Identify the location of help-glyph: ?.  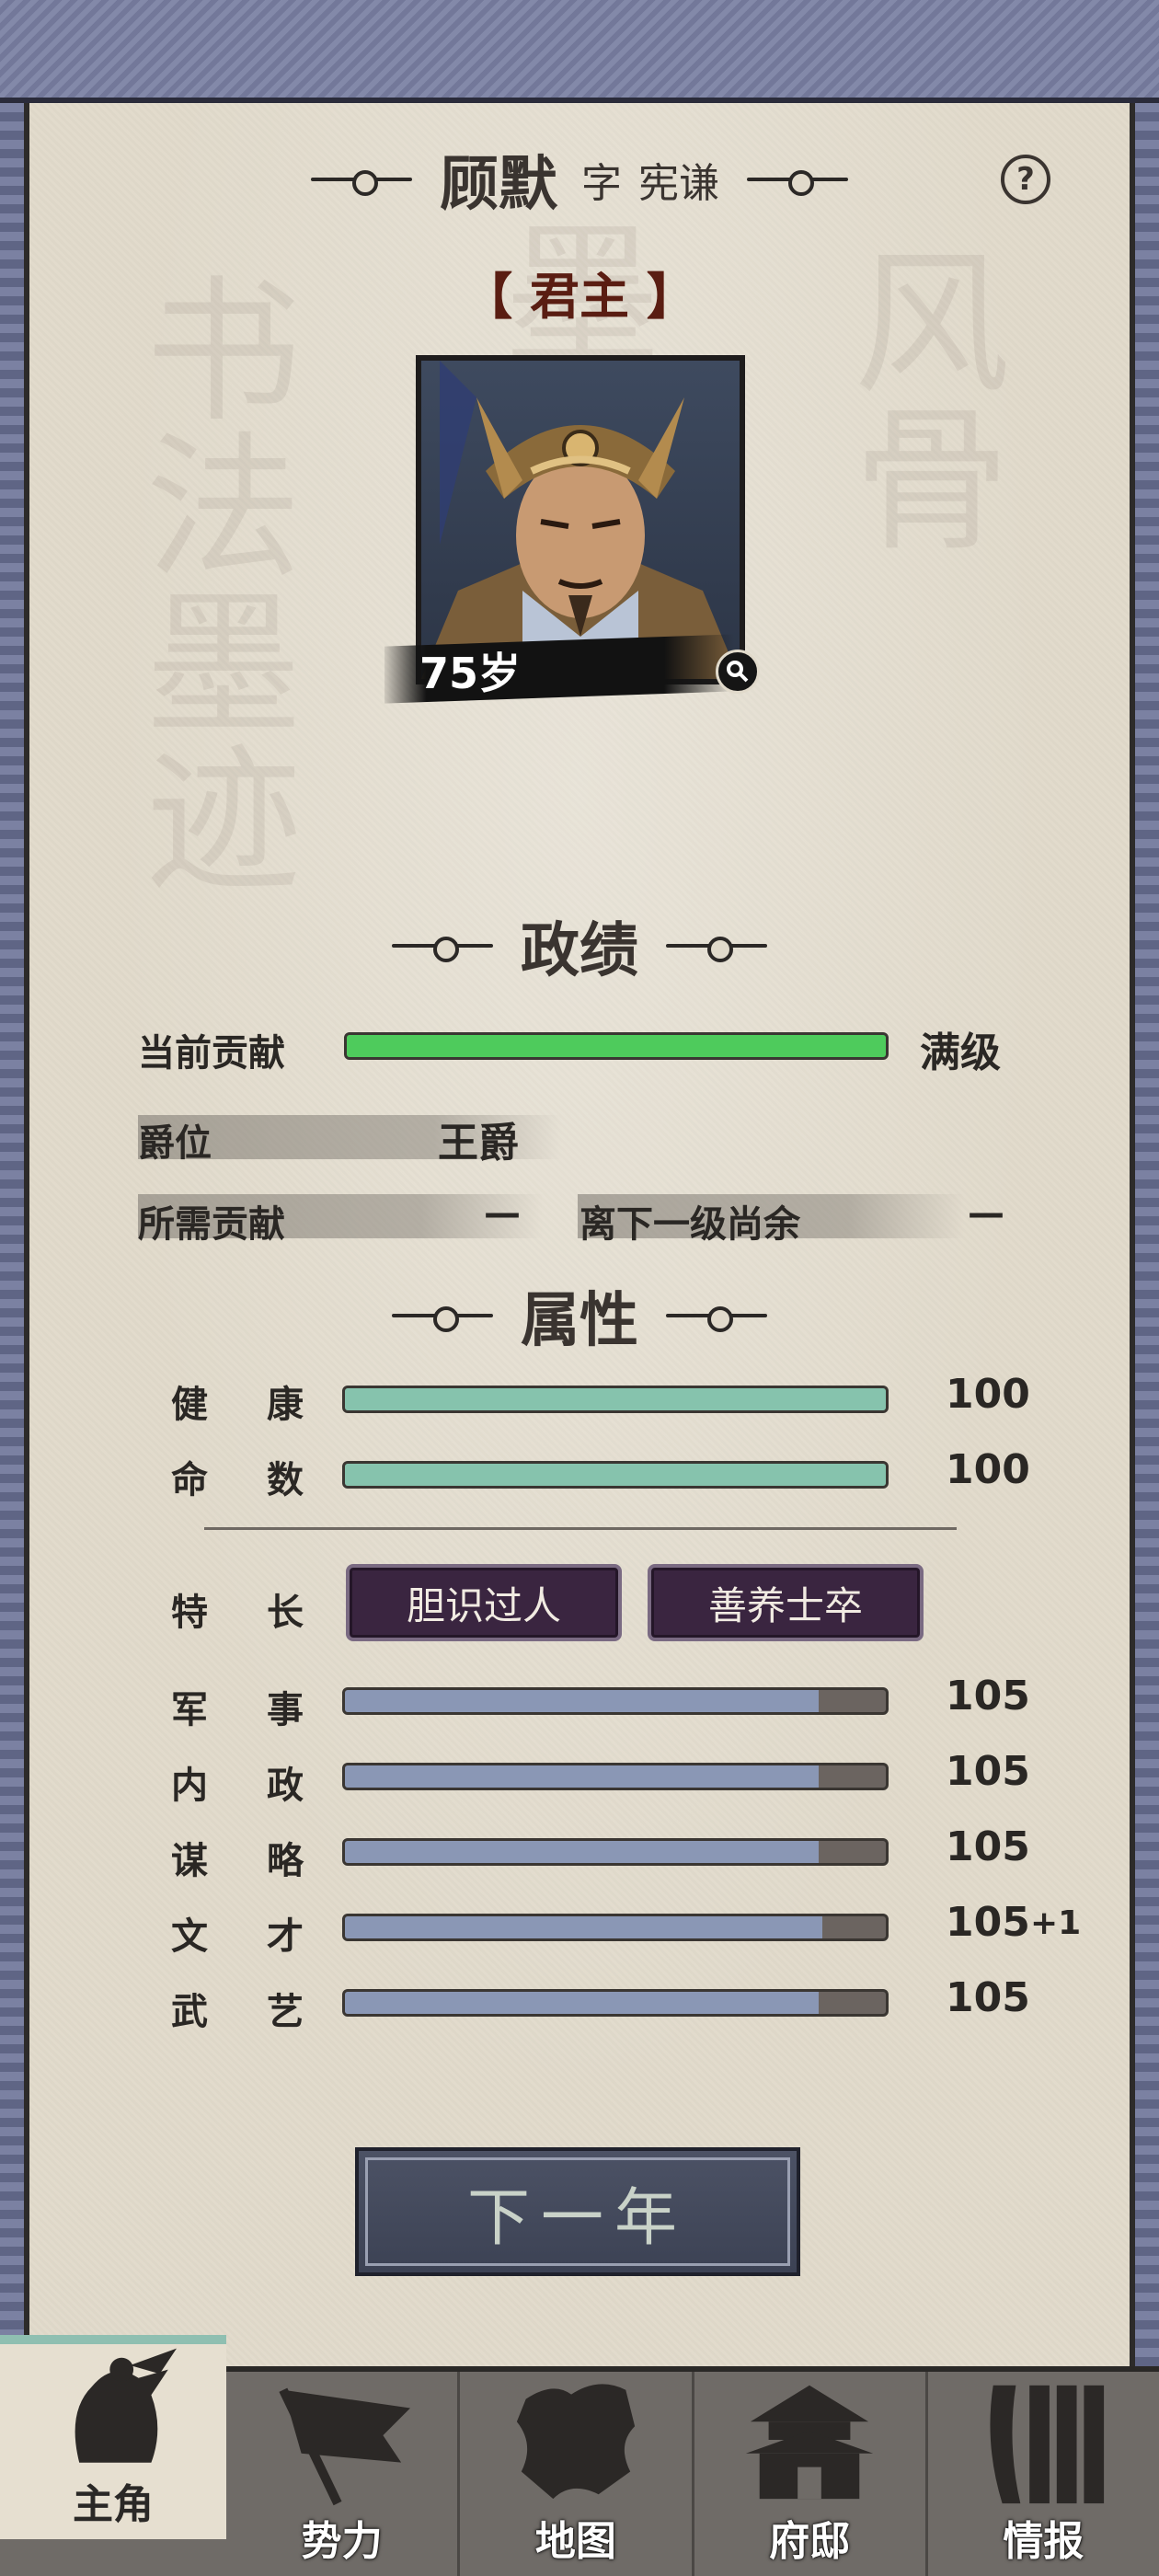
(1025, 179).